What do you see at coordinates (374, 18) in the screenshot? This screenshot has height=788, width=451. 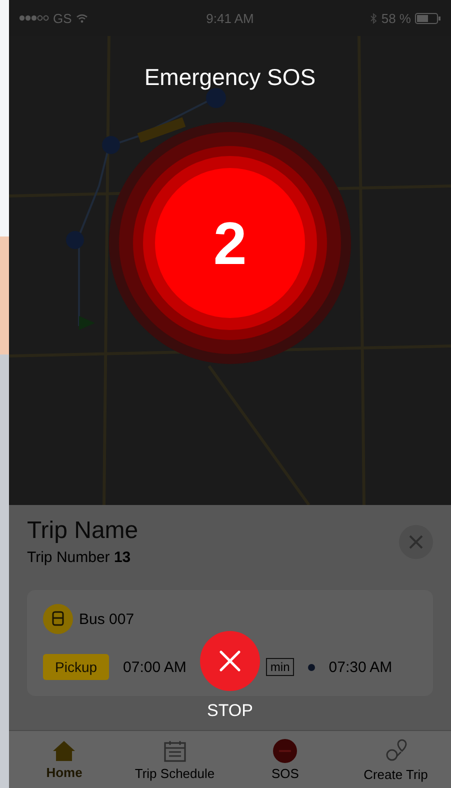 I see `bluetooth-icon` at bounding box center [374, 18].